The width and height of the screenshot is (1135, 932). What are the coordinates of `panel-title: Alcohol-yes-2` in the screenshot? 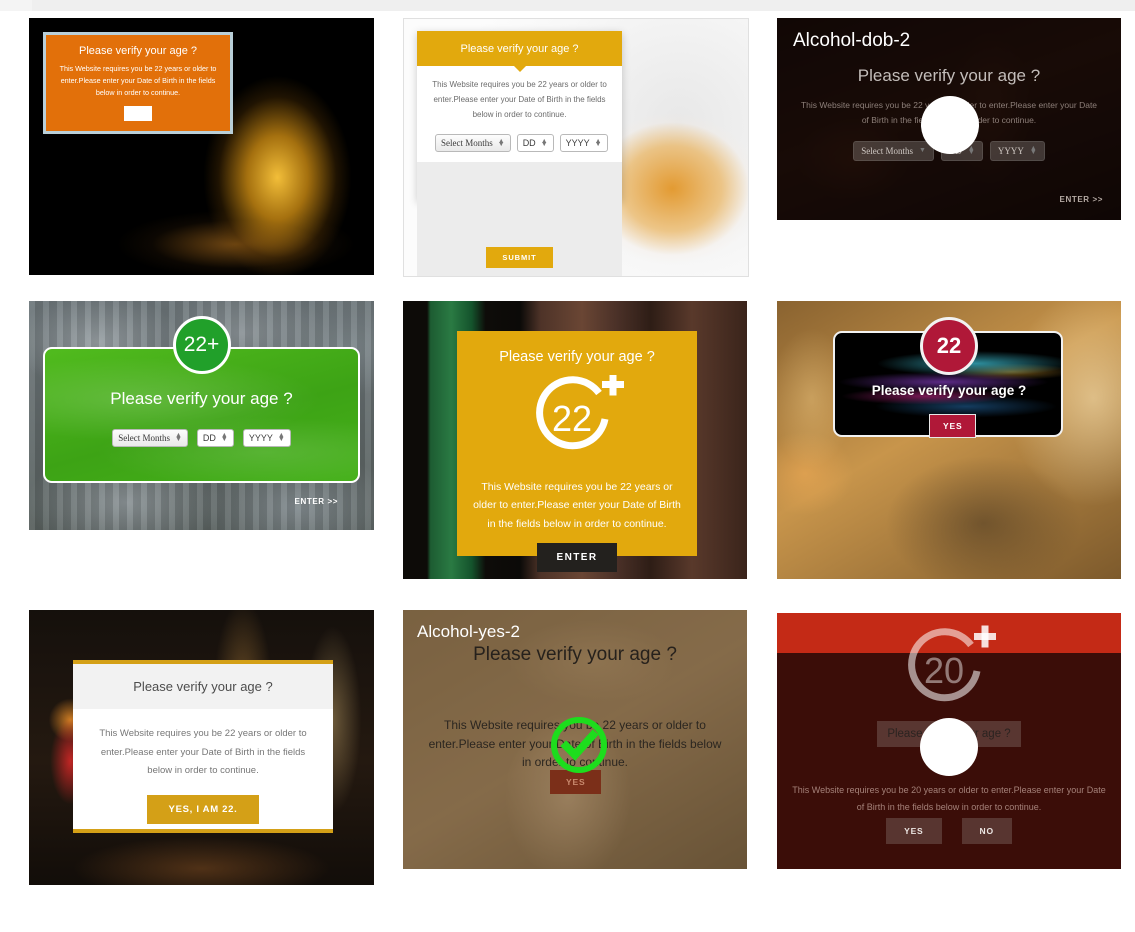 It's located at (468, 631).